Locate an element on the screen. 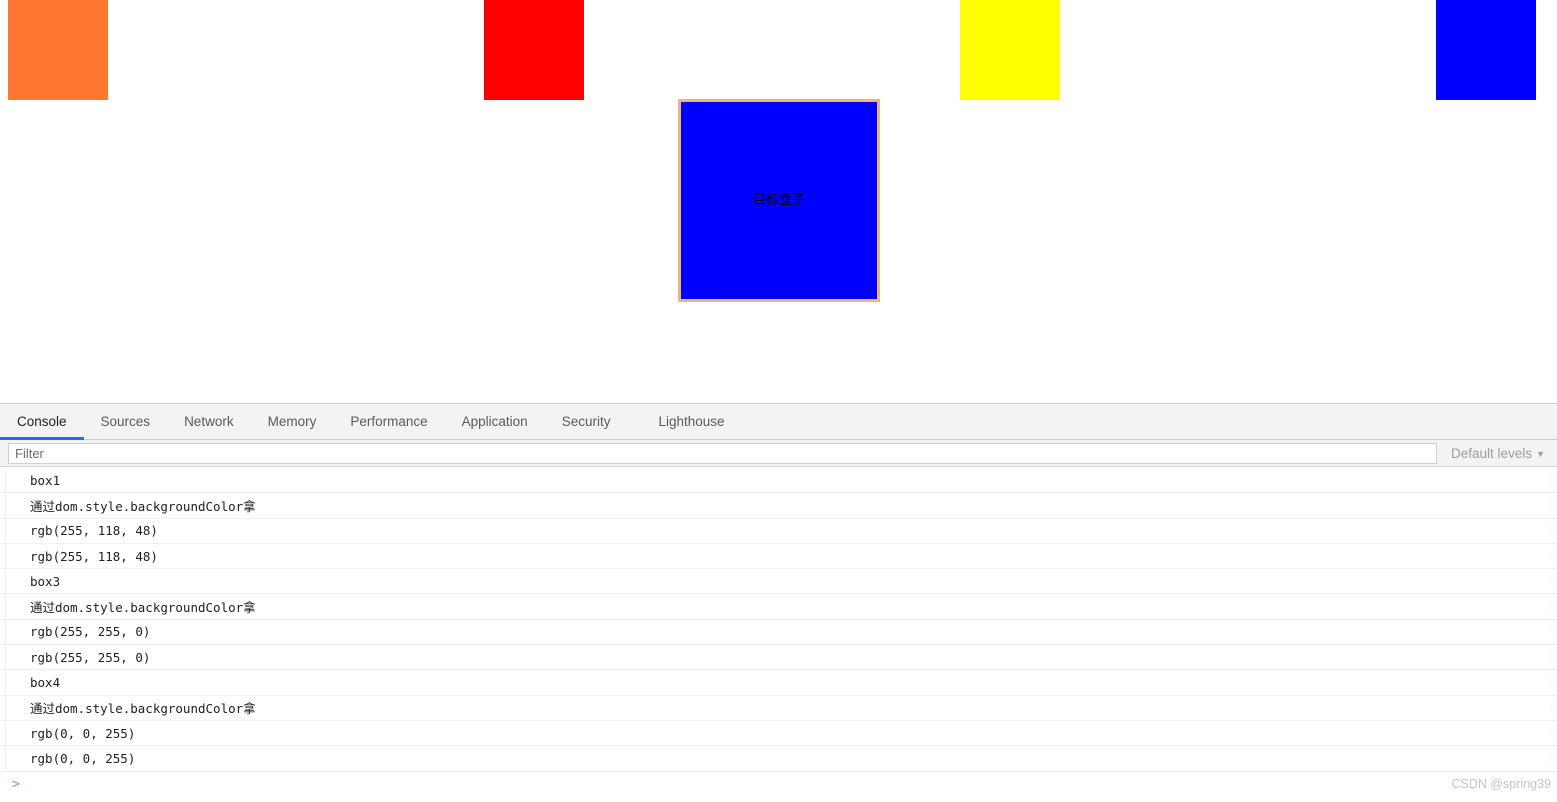  console-message-text: box1 is located at coordinates (45, 480).